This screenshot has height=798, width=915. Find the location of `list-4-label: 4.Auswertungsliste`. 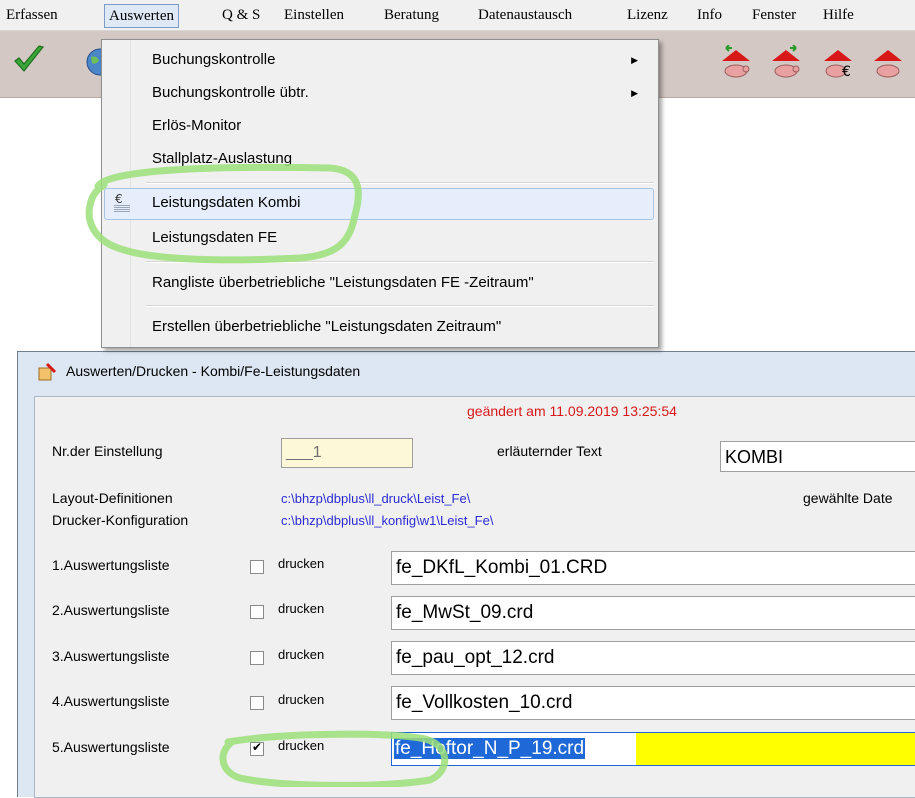

list-4-label: 4.Auswertungsliste is located at coordinates (111, 701).